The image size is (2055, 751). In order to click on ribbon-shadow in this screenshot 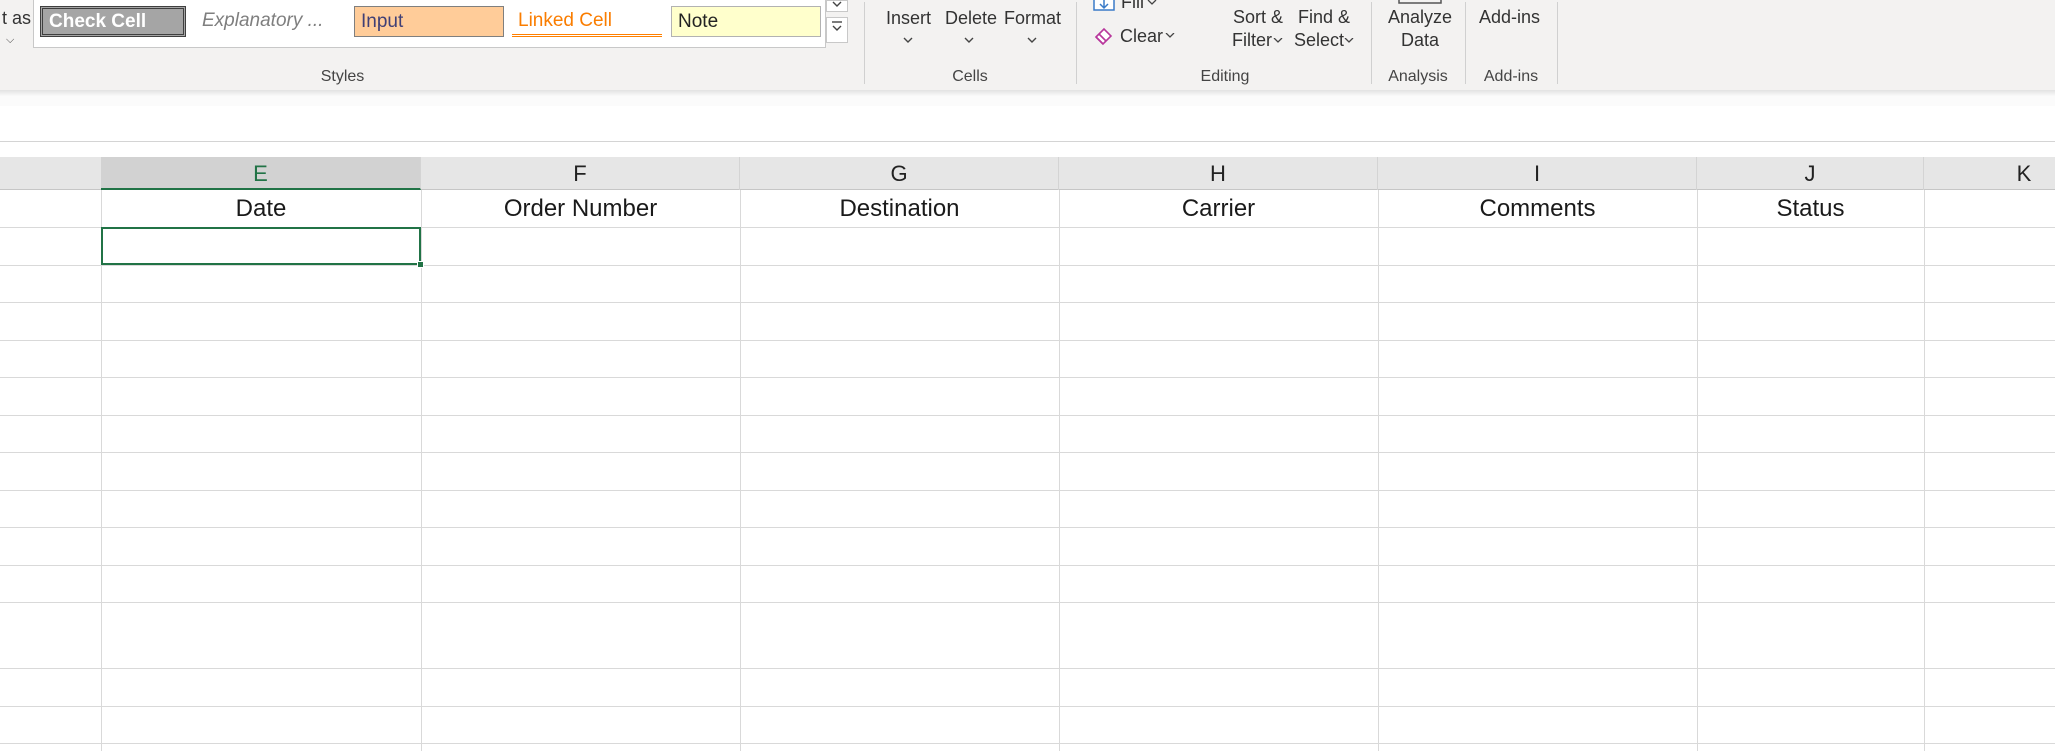, I will do `click(1027, 98)`.